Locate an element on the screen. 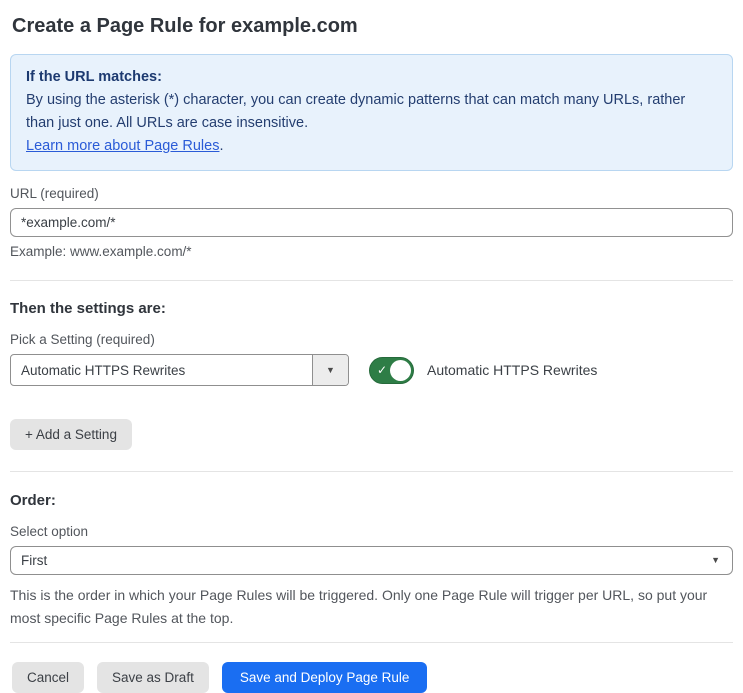  setting-select: Automatic HTTPS Rewrites ▼ is located at coordinates (179, 370).